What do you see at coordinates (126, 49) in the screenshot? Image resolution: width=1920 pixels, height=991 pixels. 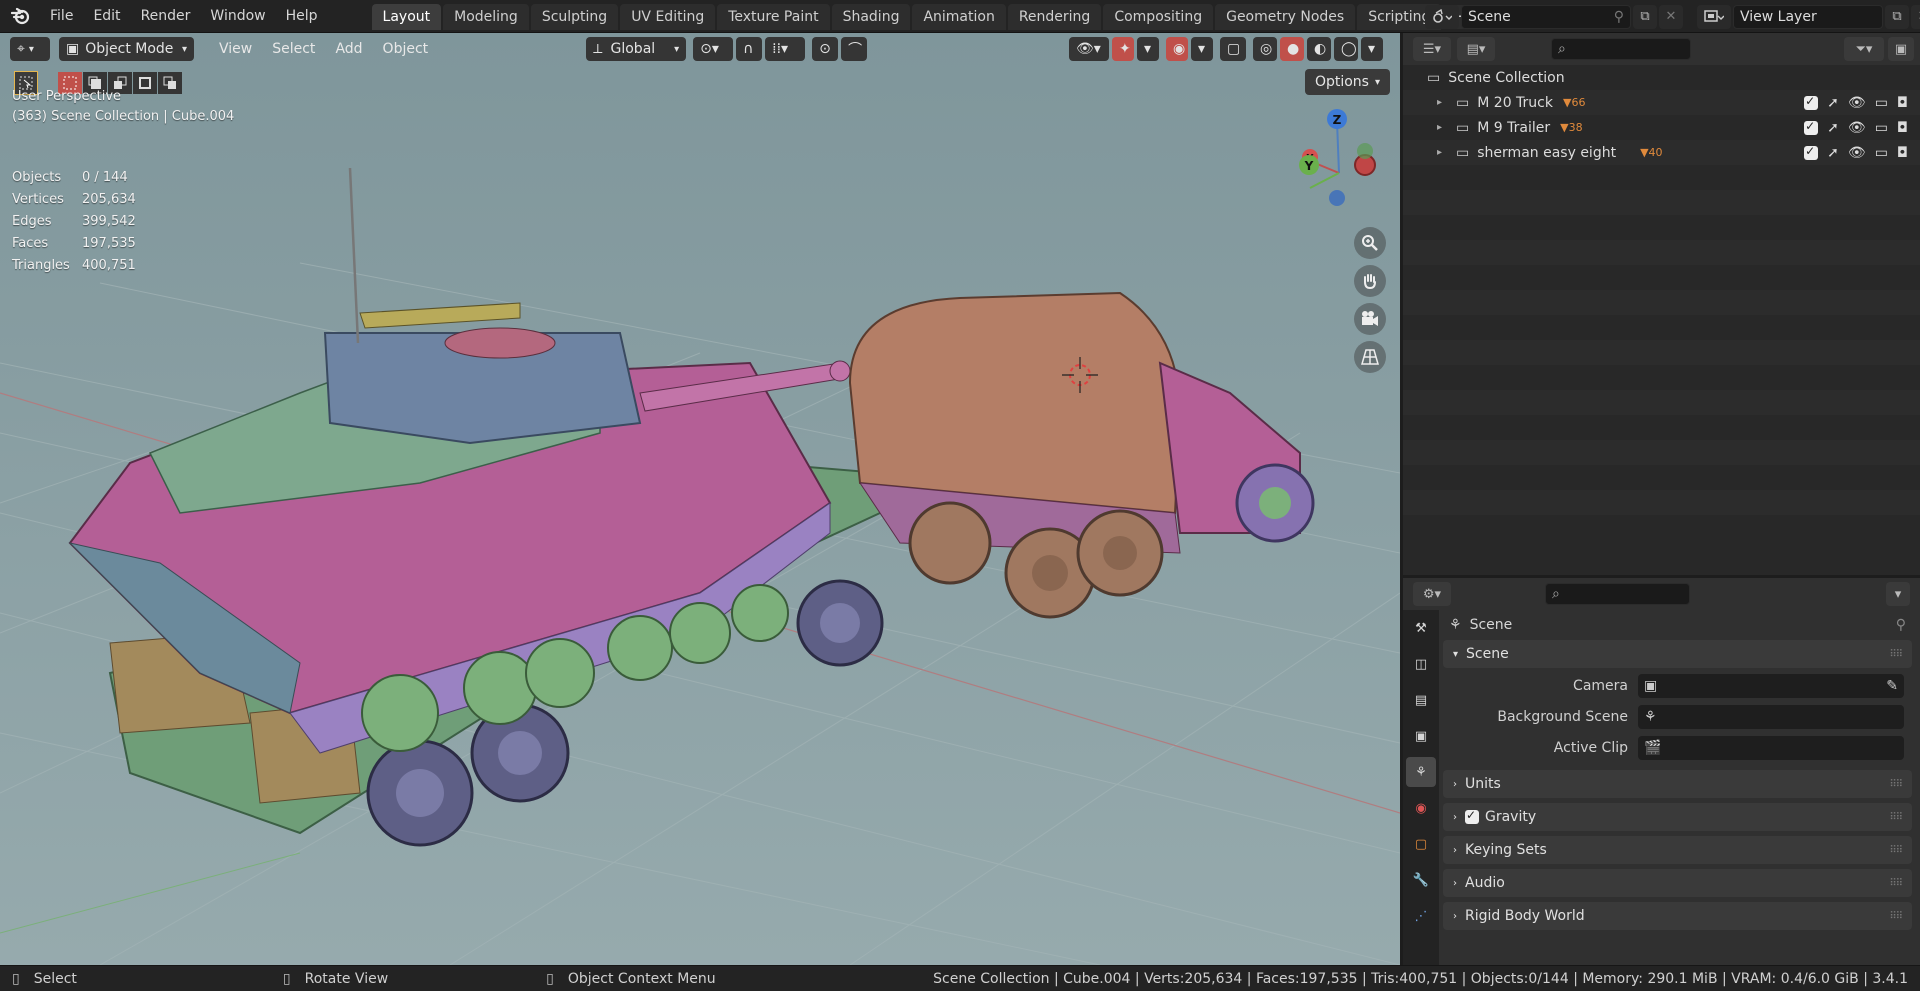 I see `object-mode-dropdown: ▣ Object Mode ▾` at bounding box center [126, 49].